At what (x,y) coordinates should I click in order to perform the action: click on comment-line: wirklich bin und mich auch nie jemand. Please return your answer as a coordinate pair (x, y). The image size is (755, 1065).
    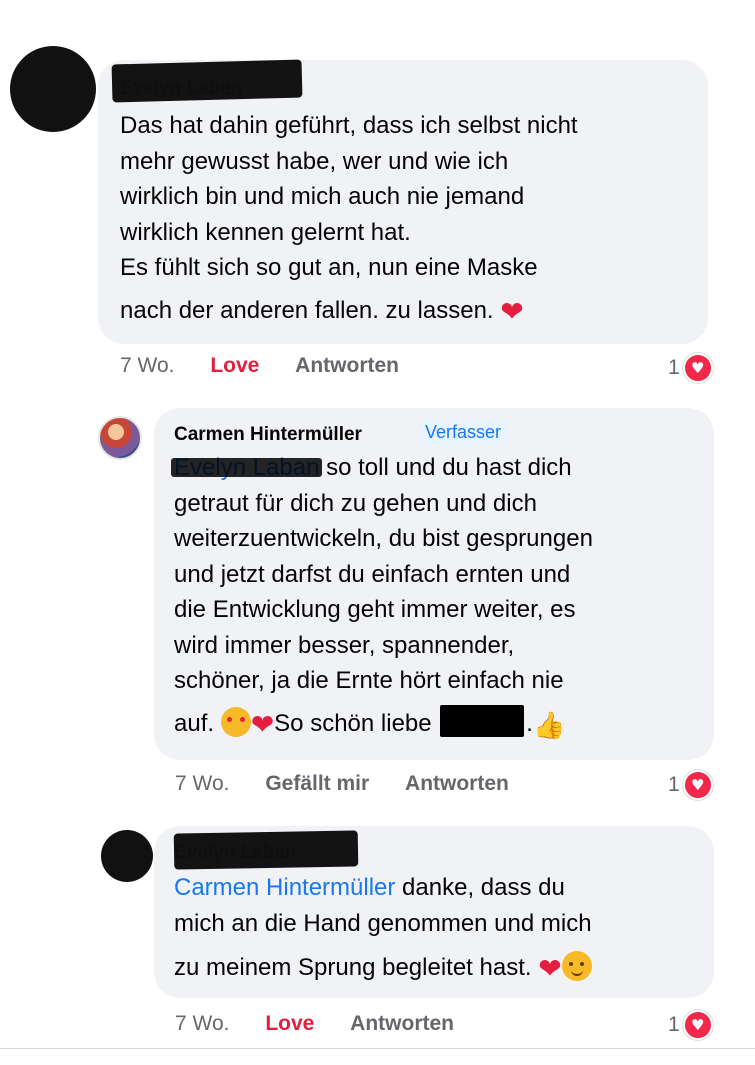
    Looking at the image, I should click on (322, 196).